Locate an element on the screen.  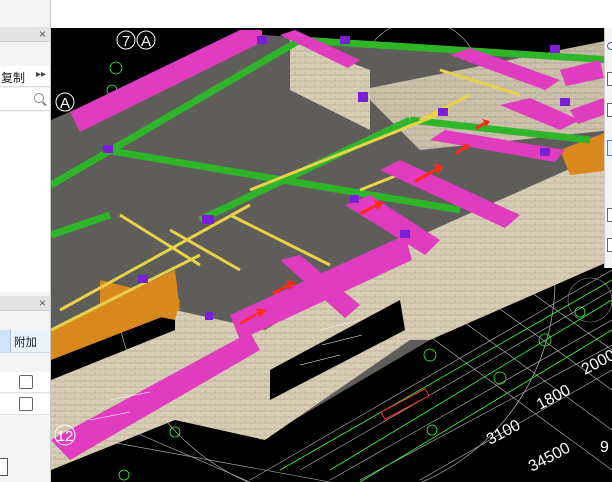
input-field is located at coordinates (4, 467).